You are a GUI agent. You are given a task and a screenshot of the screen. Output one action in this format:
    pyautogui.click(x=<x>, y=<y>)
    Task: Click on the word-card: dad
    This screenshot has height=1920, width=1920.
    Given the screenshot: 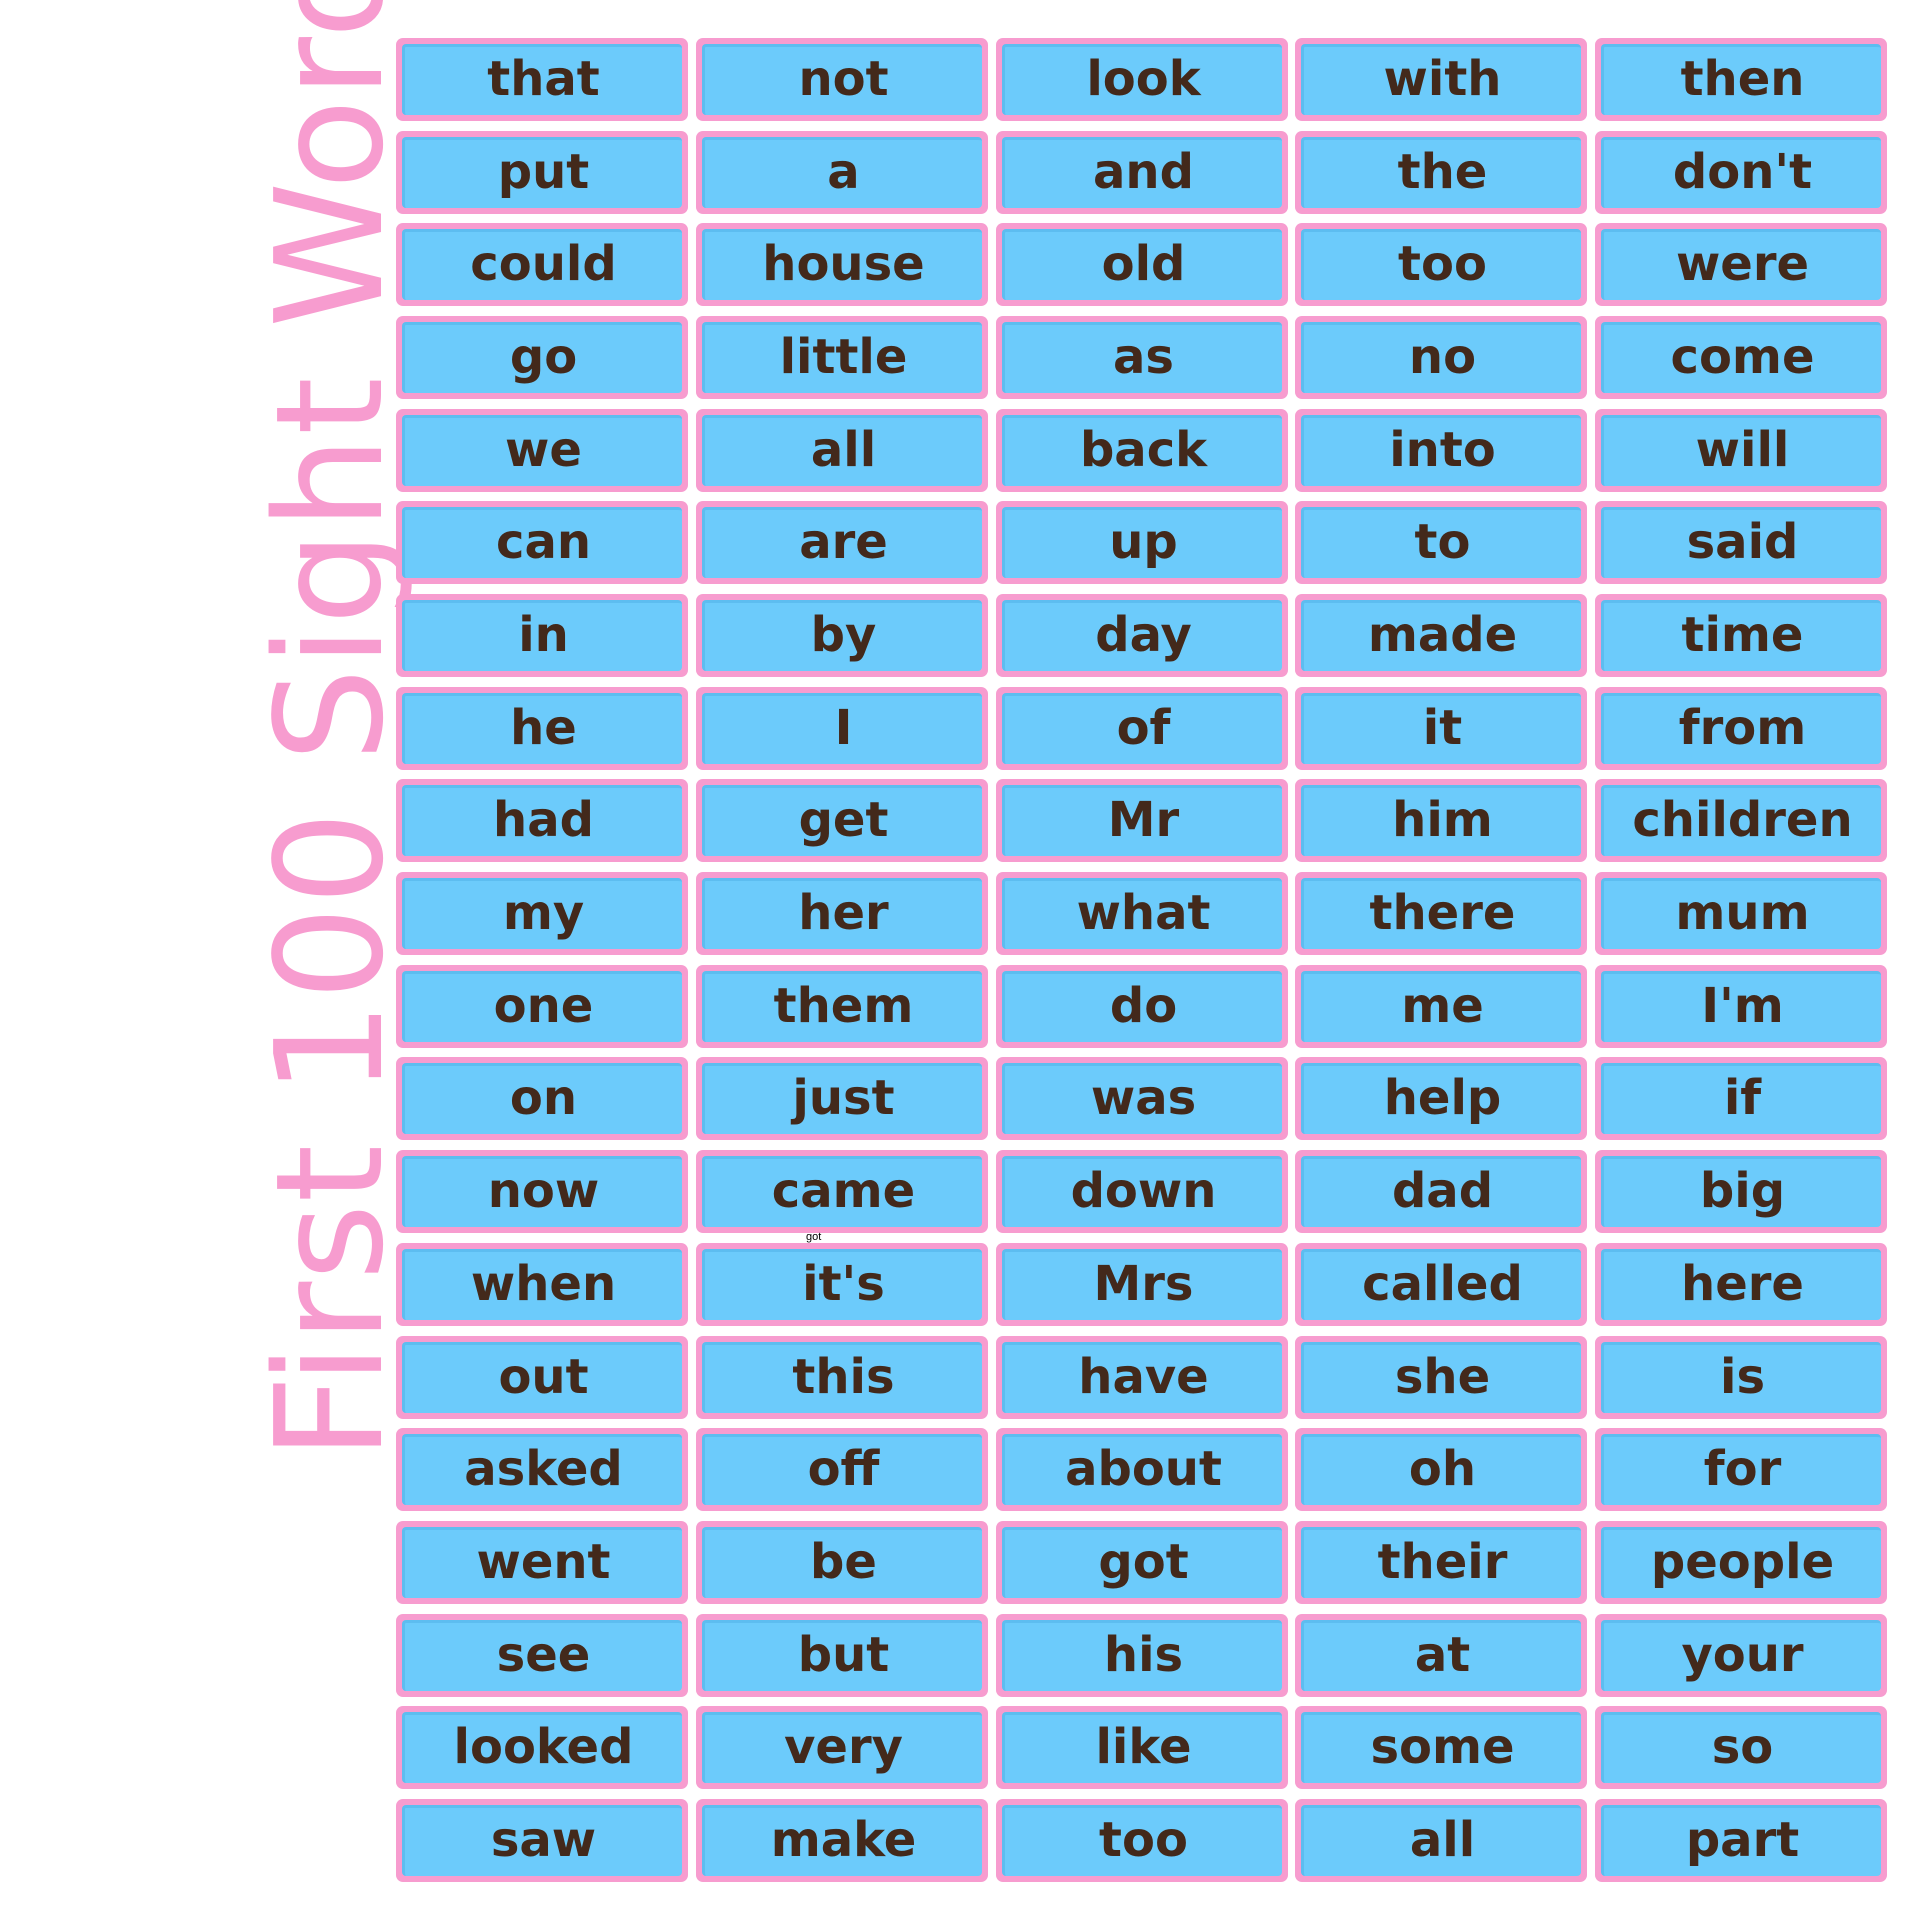 What is the action you would take?
    pyautogui.click(x=1441, y=1191)
    